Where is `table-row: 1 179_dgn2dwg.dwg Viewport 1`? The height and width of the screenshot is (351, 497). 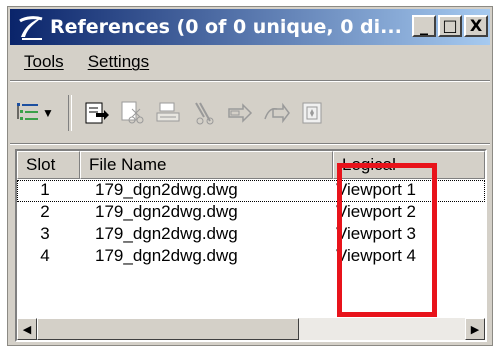 table-row: 1 179_dgn2dwg.dwg Viewport 1 is located at coordinates (251, 191).